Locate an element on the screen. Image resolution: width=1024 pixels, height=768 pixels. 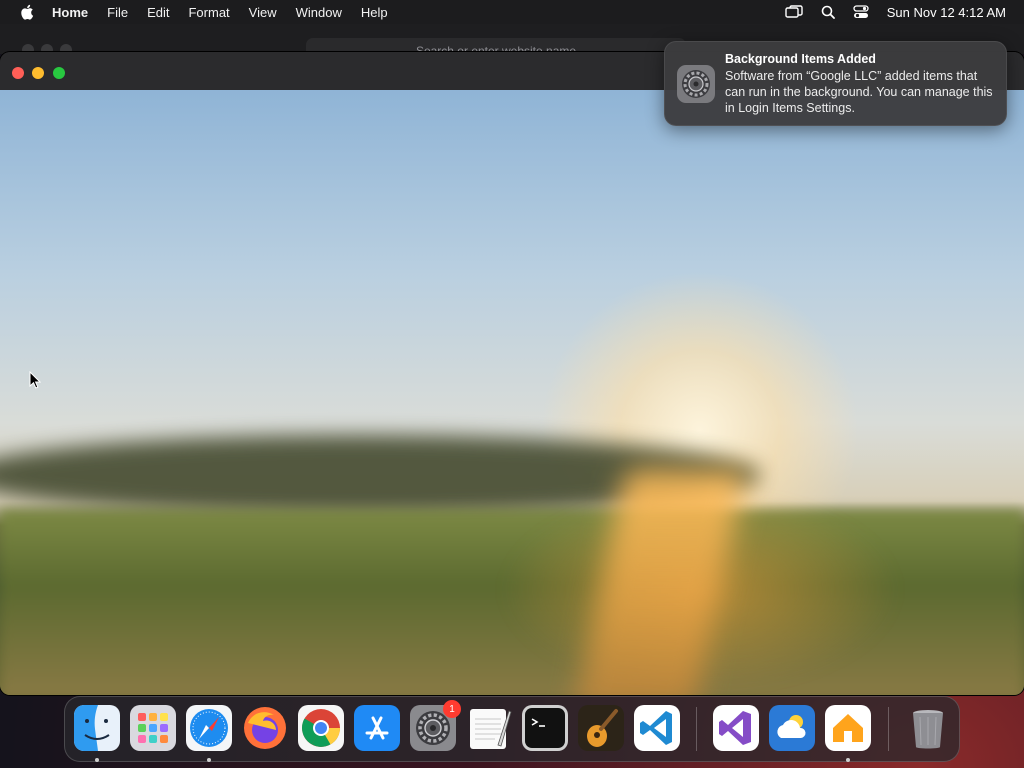
dock-finder is located at coordinates (97, 728).